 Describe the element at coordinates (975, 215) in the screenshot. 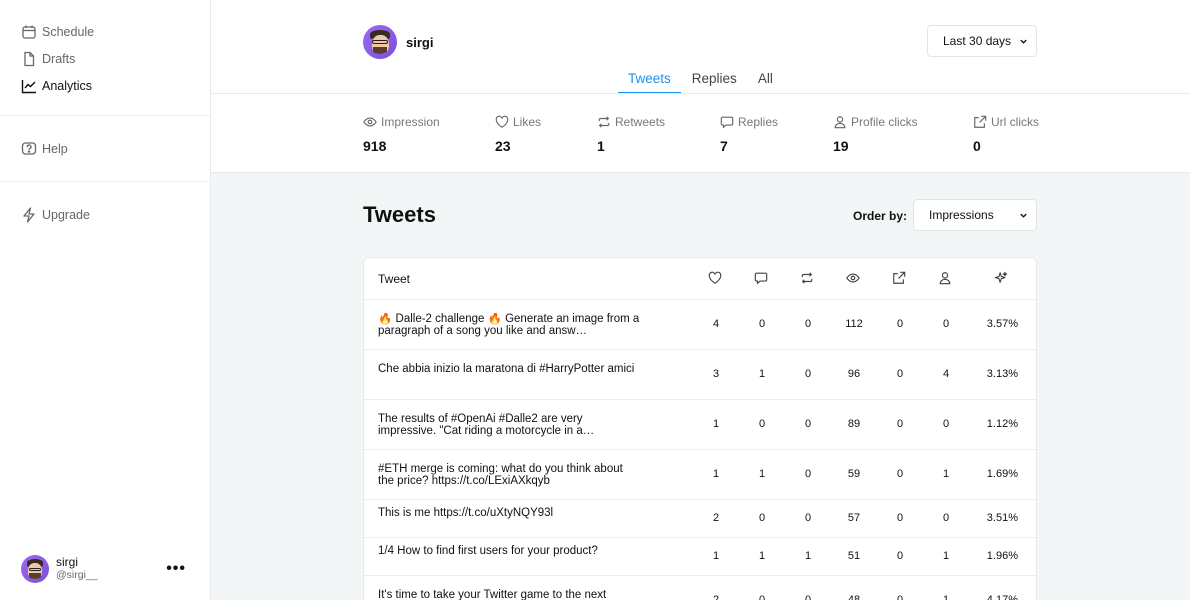

I see `order-by-select: Impressions` at that location.